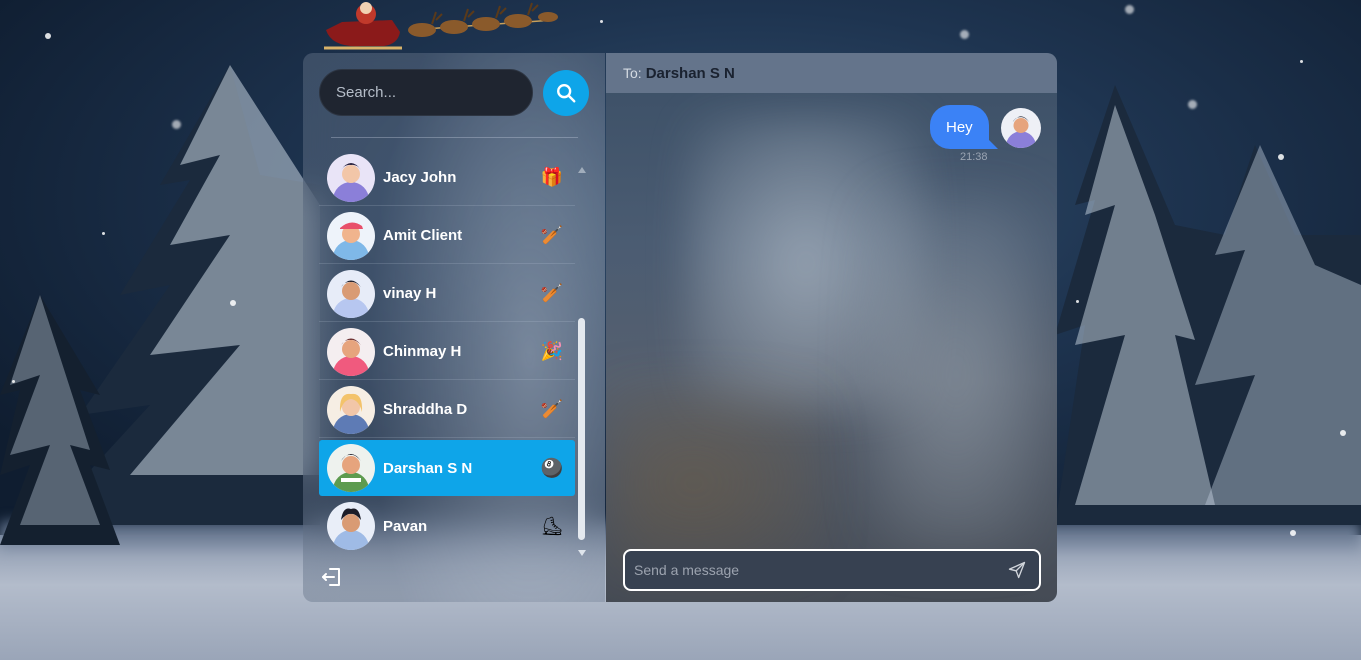 The image size is (1361, 660). Describe the element at coordinates (974, 157) in the screenshot. I see `message-timestamp: 21:38` at that location.